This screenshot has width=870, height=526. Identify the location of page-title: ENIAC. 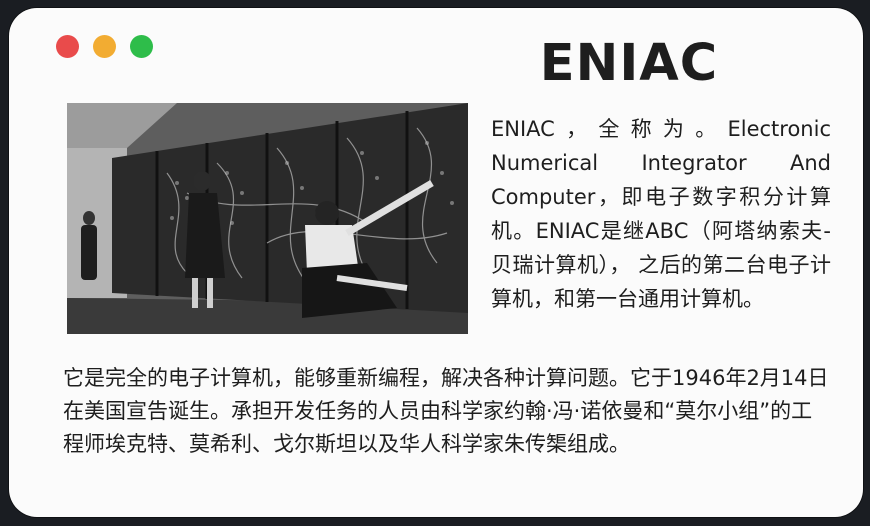
(629, 63).